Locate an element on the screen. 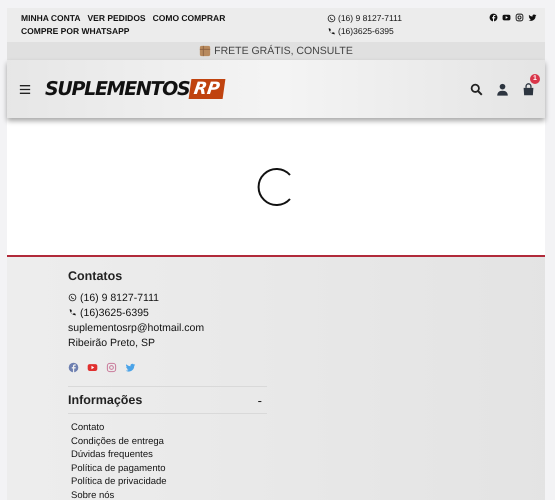  section-title: Contatos is located at coordinates (96, 276).